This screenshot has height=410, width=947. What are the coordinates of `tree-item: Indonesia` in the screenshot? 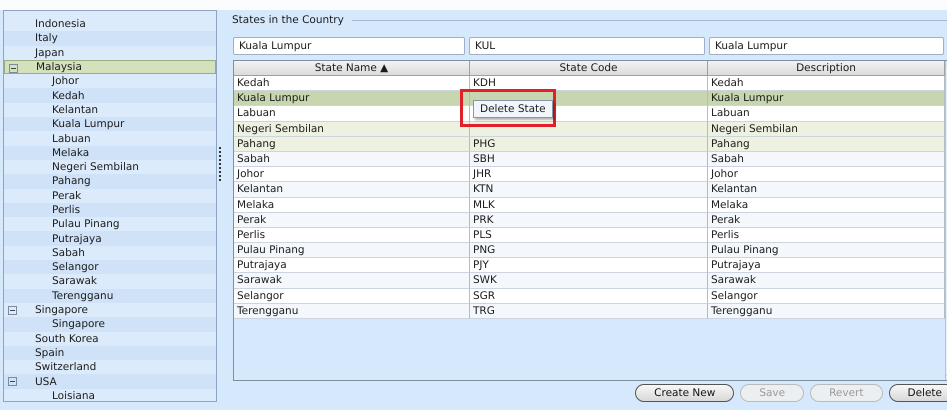 It's located at (110, 24).